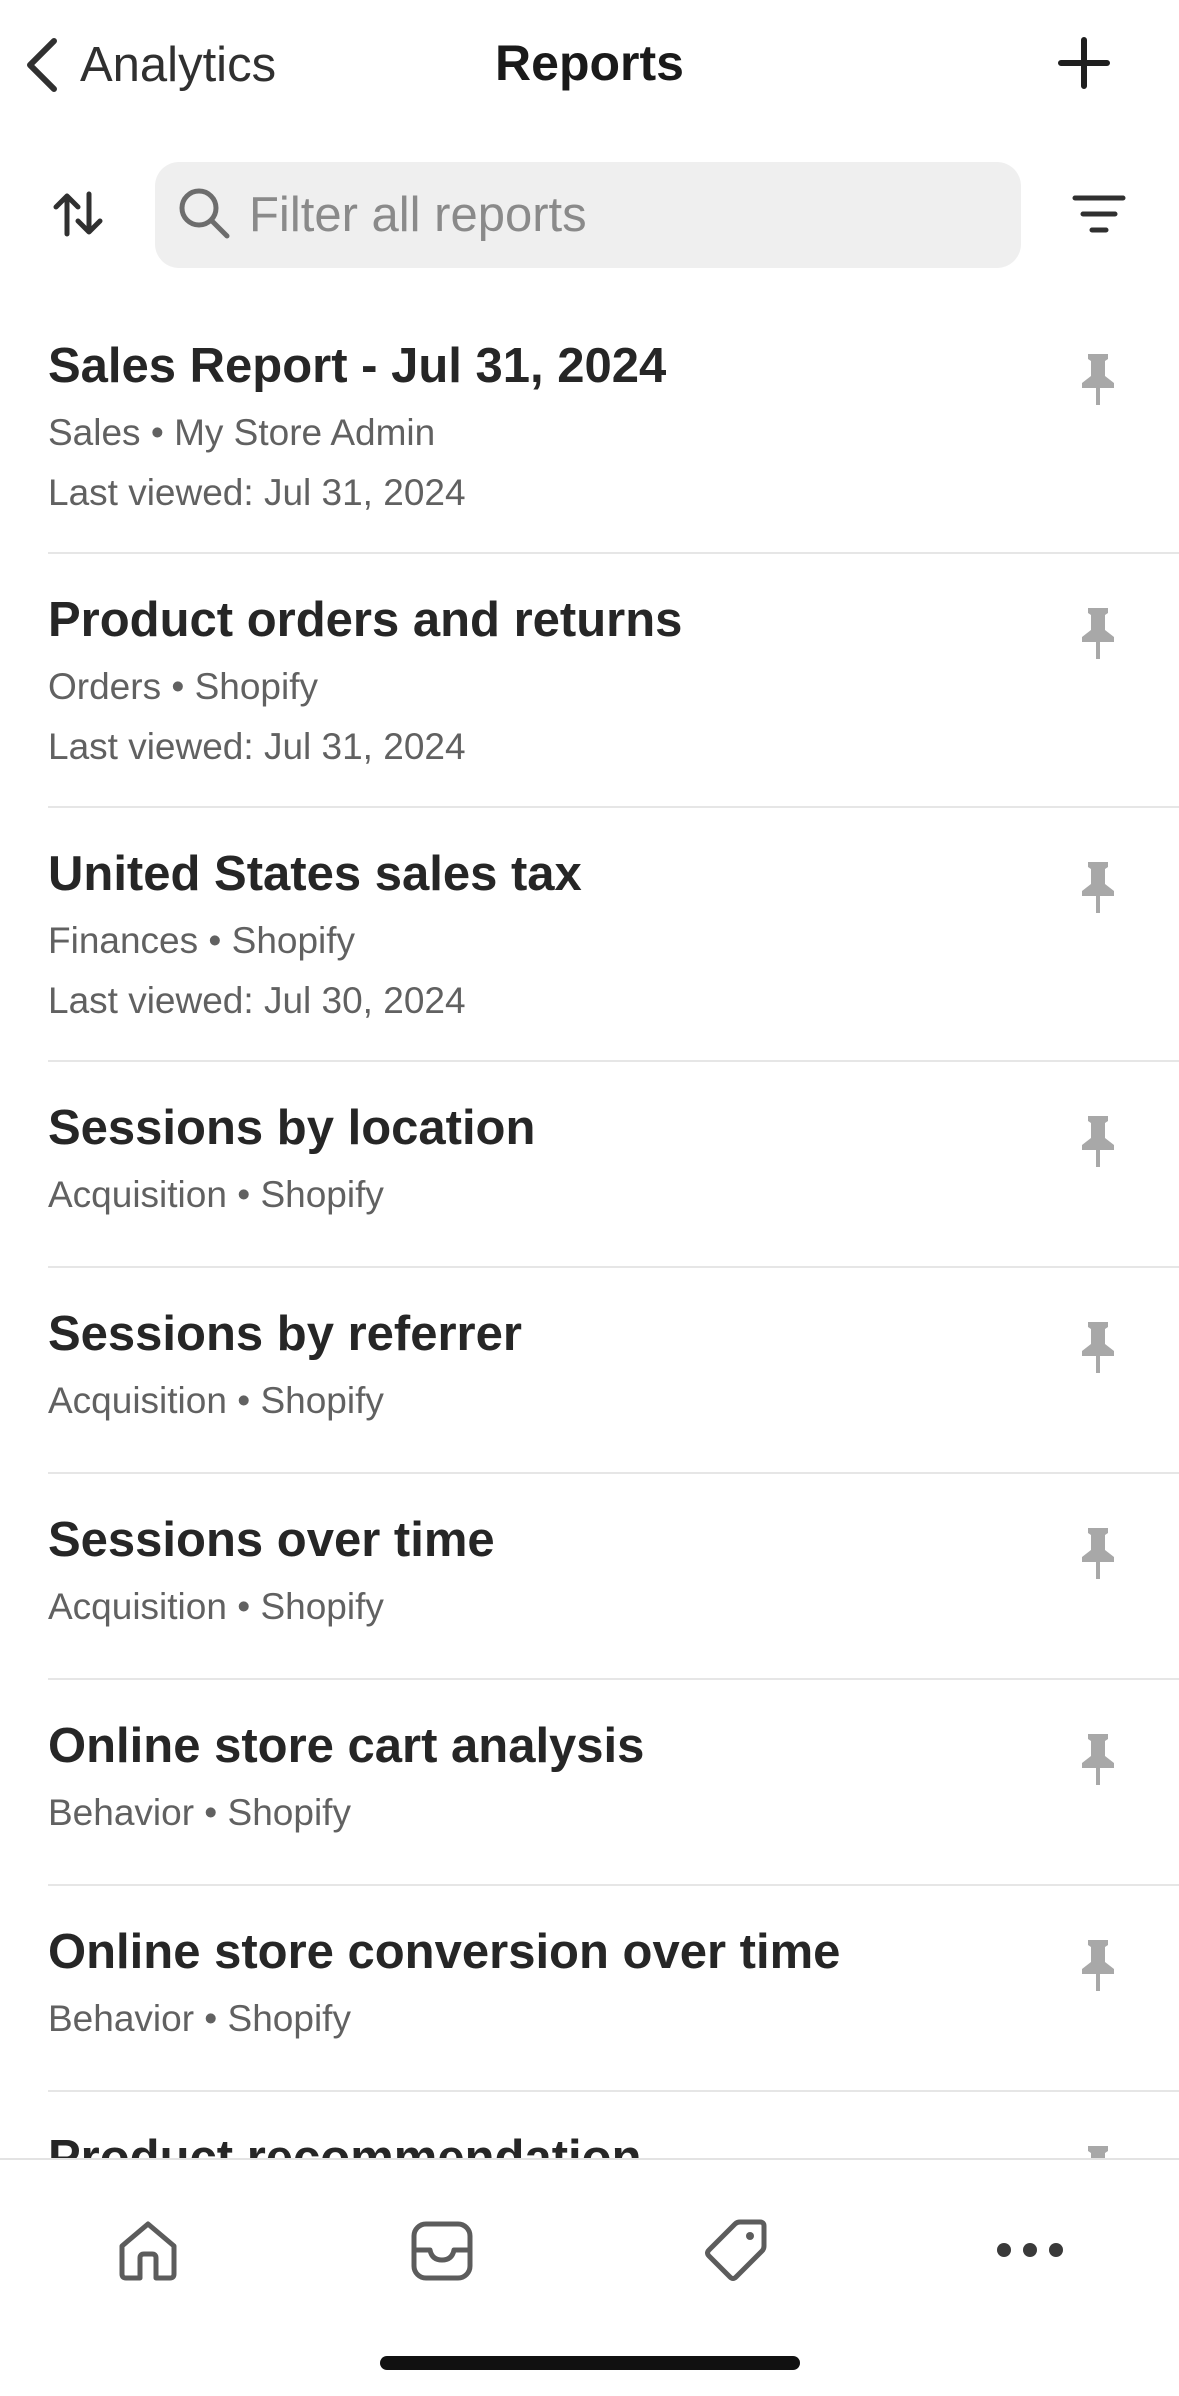  What do you see at coordinates (183, 686) in the screenshot?
I see `report-category: Orders • Shopify` at bounding box center [183, 686].